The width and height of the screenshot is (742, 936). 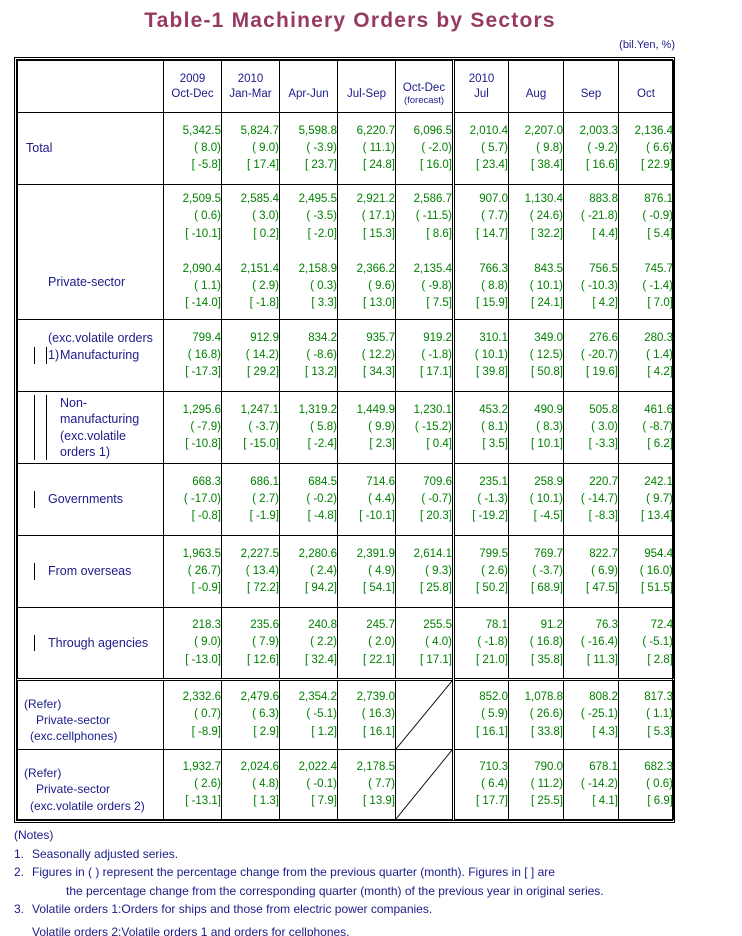 I want to click on cell-qoq-change: ( -1.8), so click(x=492, y=642).